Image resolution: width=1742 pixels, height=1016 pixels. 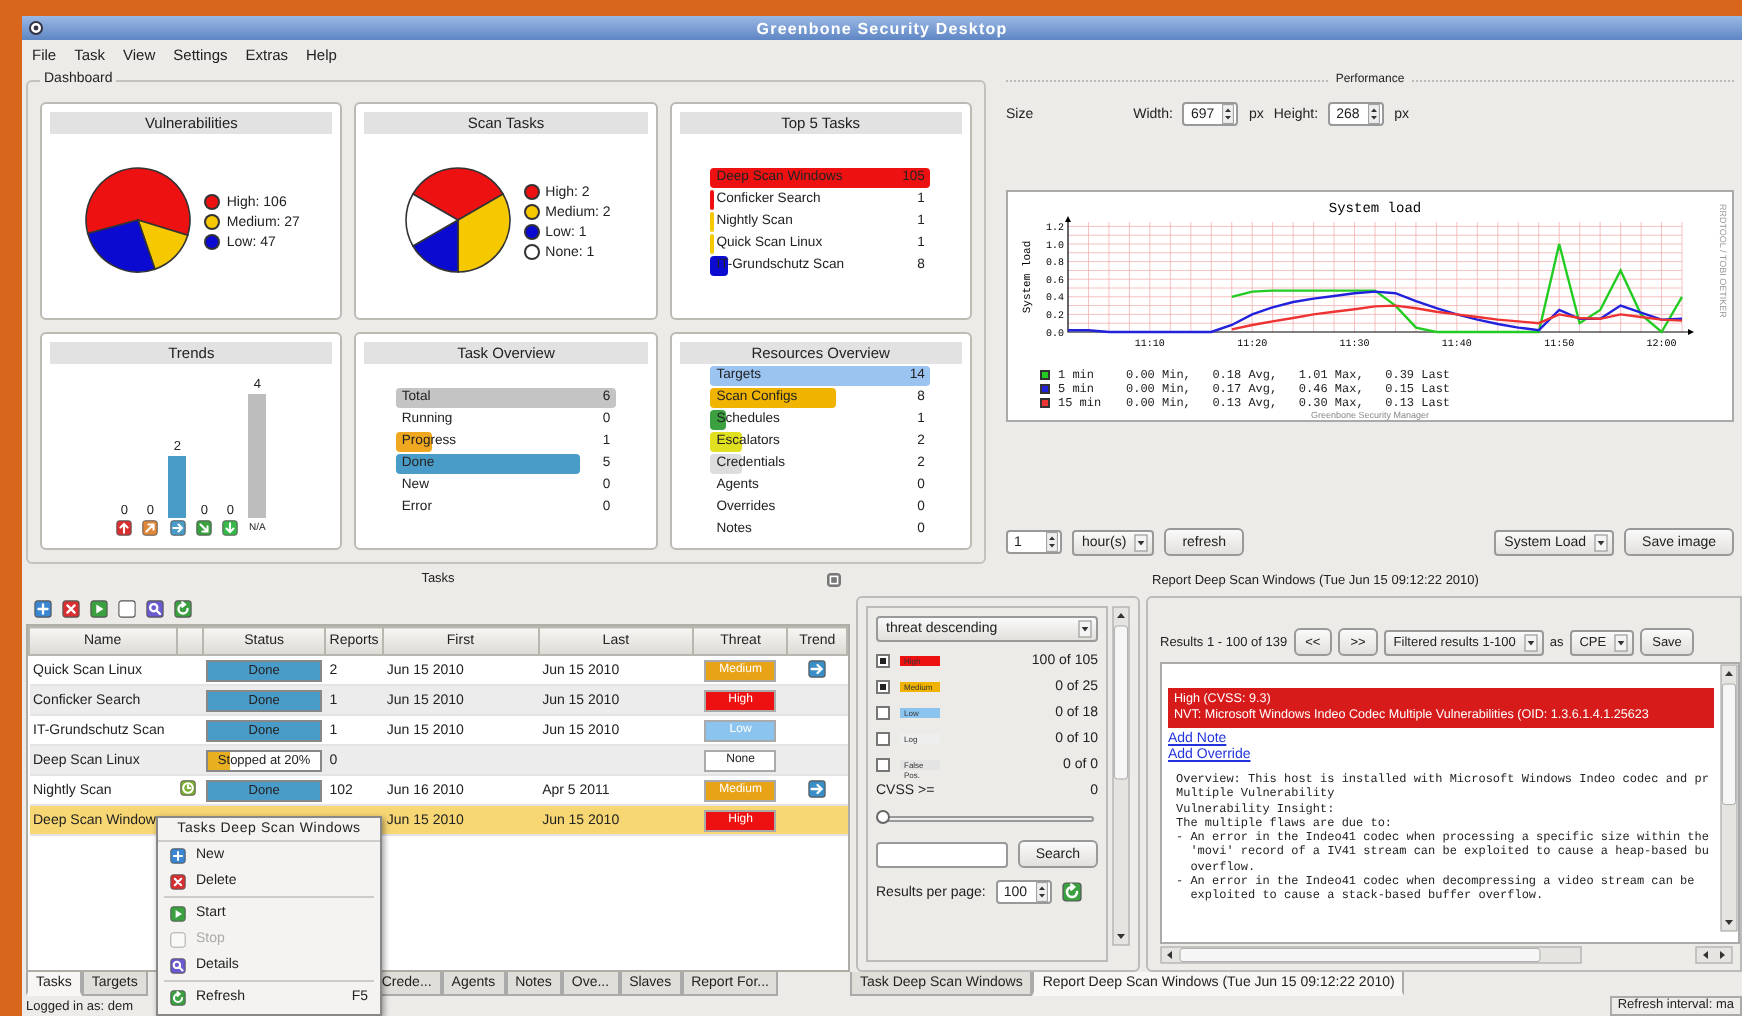 What do you see at coordinates (882, 28) in the screenshot?
I see `window-title: Greenbone Security Desktop` at bounding box center [882, 28].